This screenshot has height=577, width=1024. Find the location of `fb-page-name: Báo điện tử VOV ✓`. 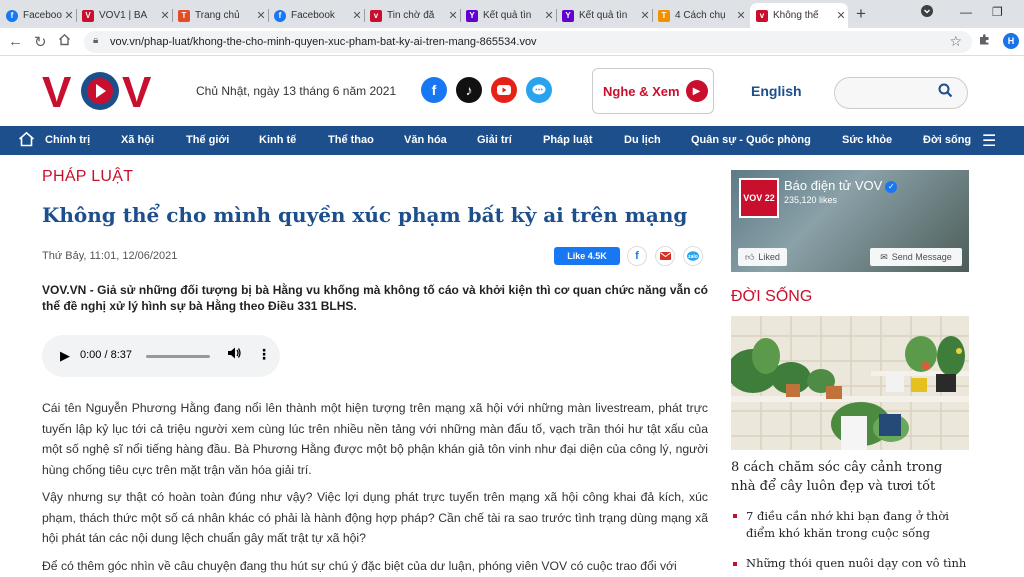

fb-page-name: Báo điện tử VOV ✓ is located at coordinates (841, 185).